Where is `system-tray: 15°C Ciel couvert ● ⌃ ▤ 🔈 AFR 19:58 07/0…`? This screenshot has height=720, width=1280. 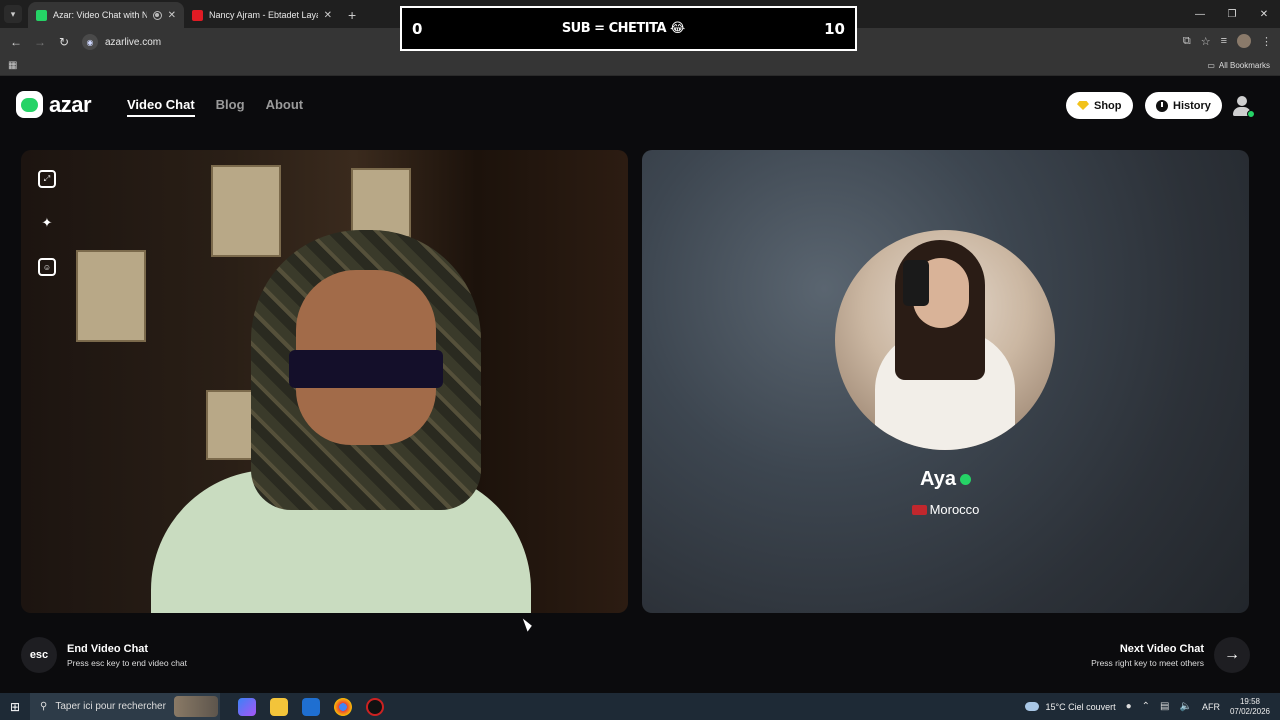 system-tray: 15°C Ciel couvert ● ⌃ ▤ 🔈 AFR 19:58 07/0… is located at coordinates (1147, 706).